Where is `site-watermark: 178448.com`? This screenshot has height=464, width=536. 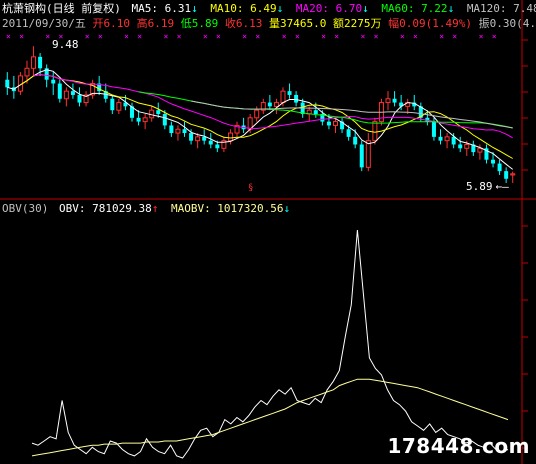
site-watermark: 178448.com is located at coordinates (458, 446).